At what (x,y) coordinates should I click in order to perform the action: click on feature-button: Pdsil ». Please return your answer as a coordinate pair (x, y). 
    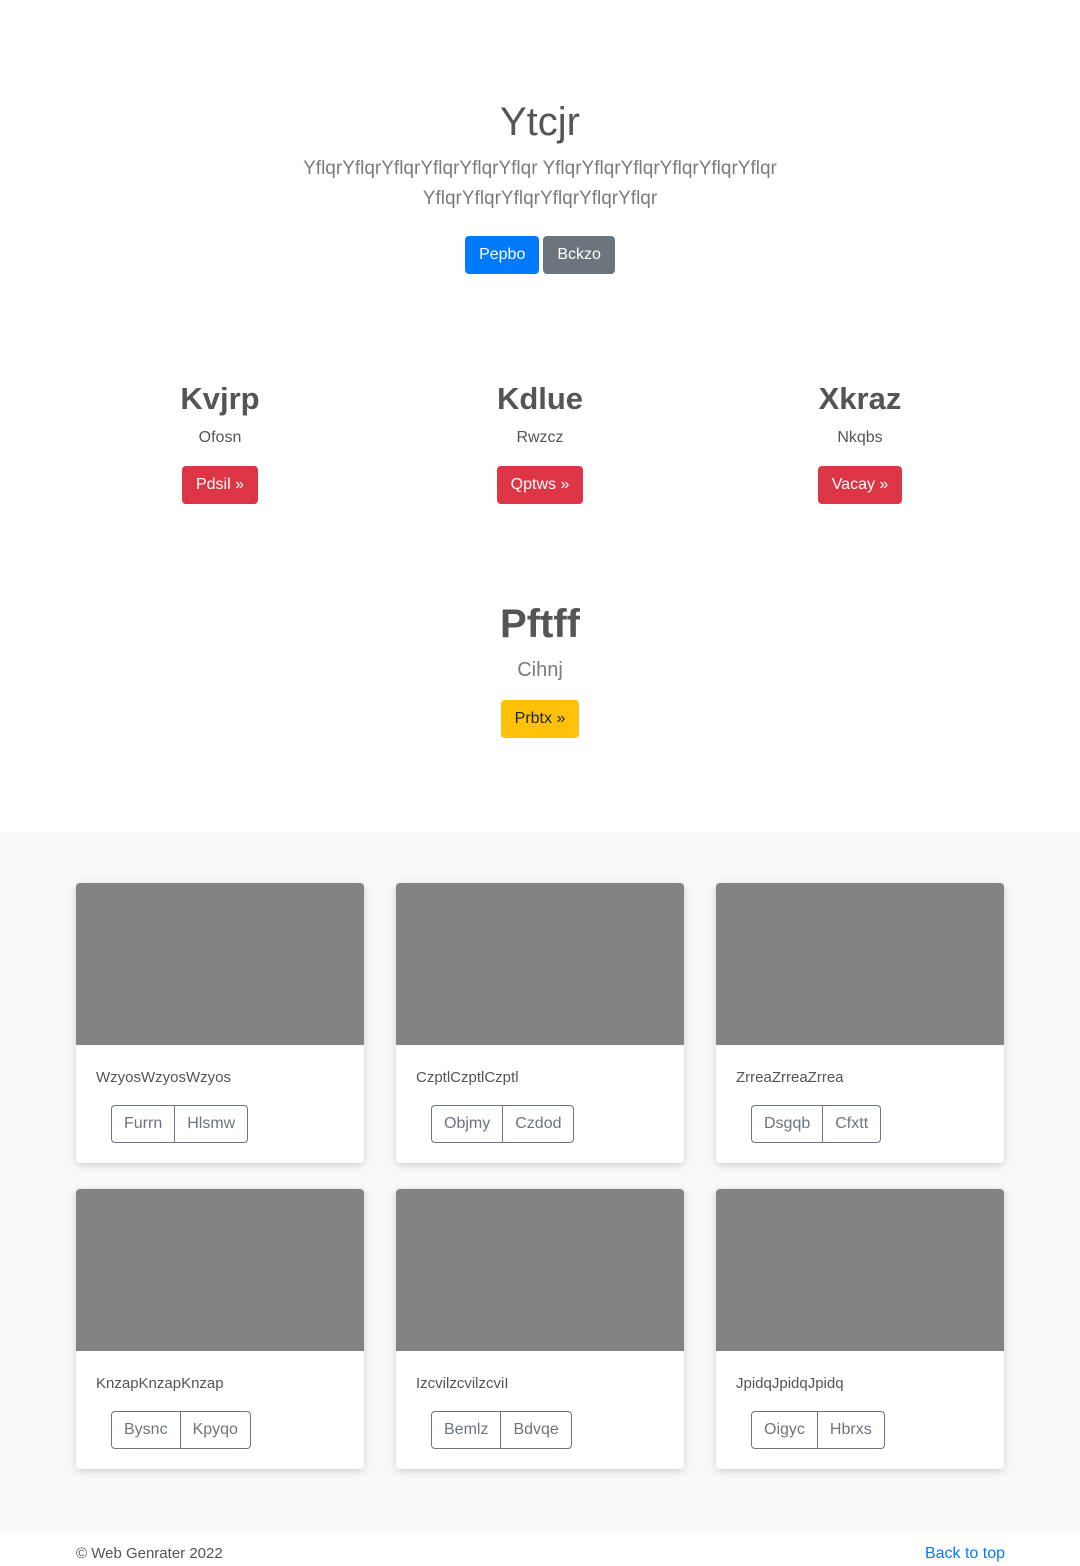
    Looking at the image, I should click on (220, 485).